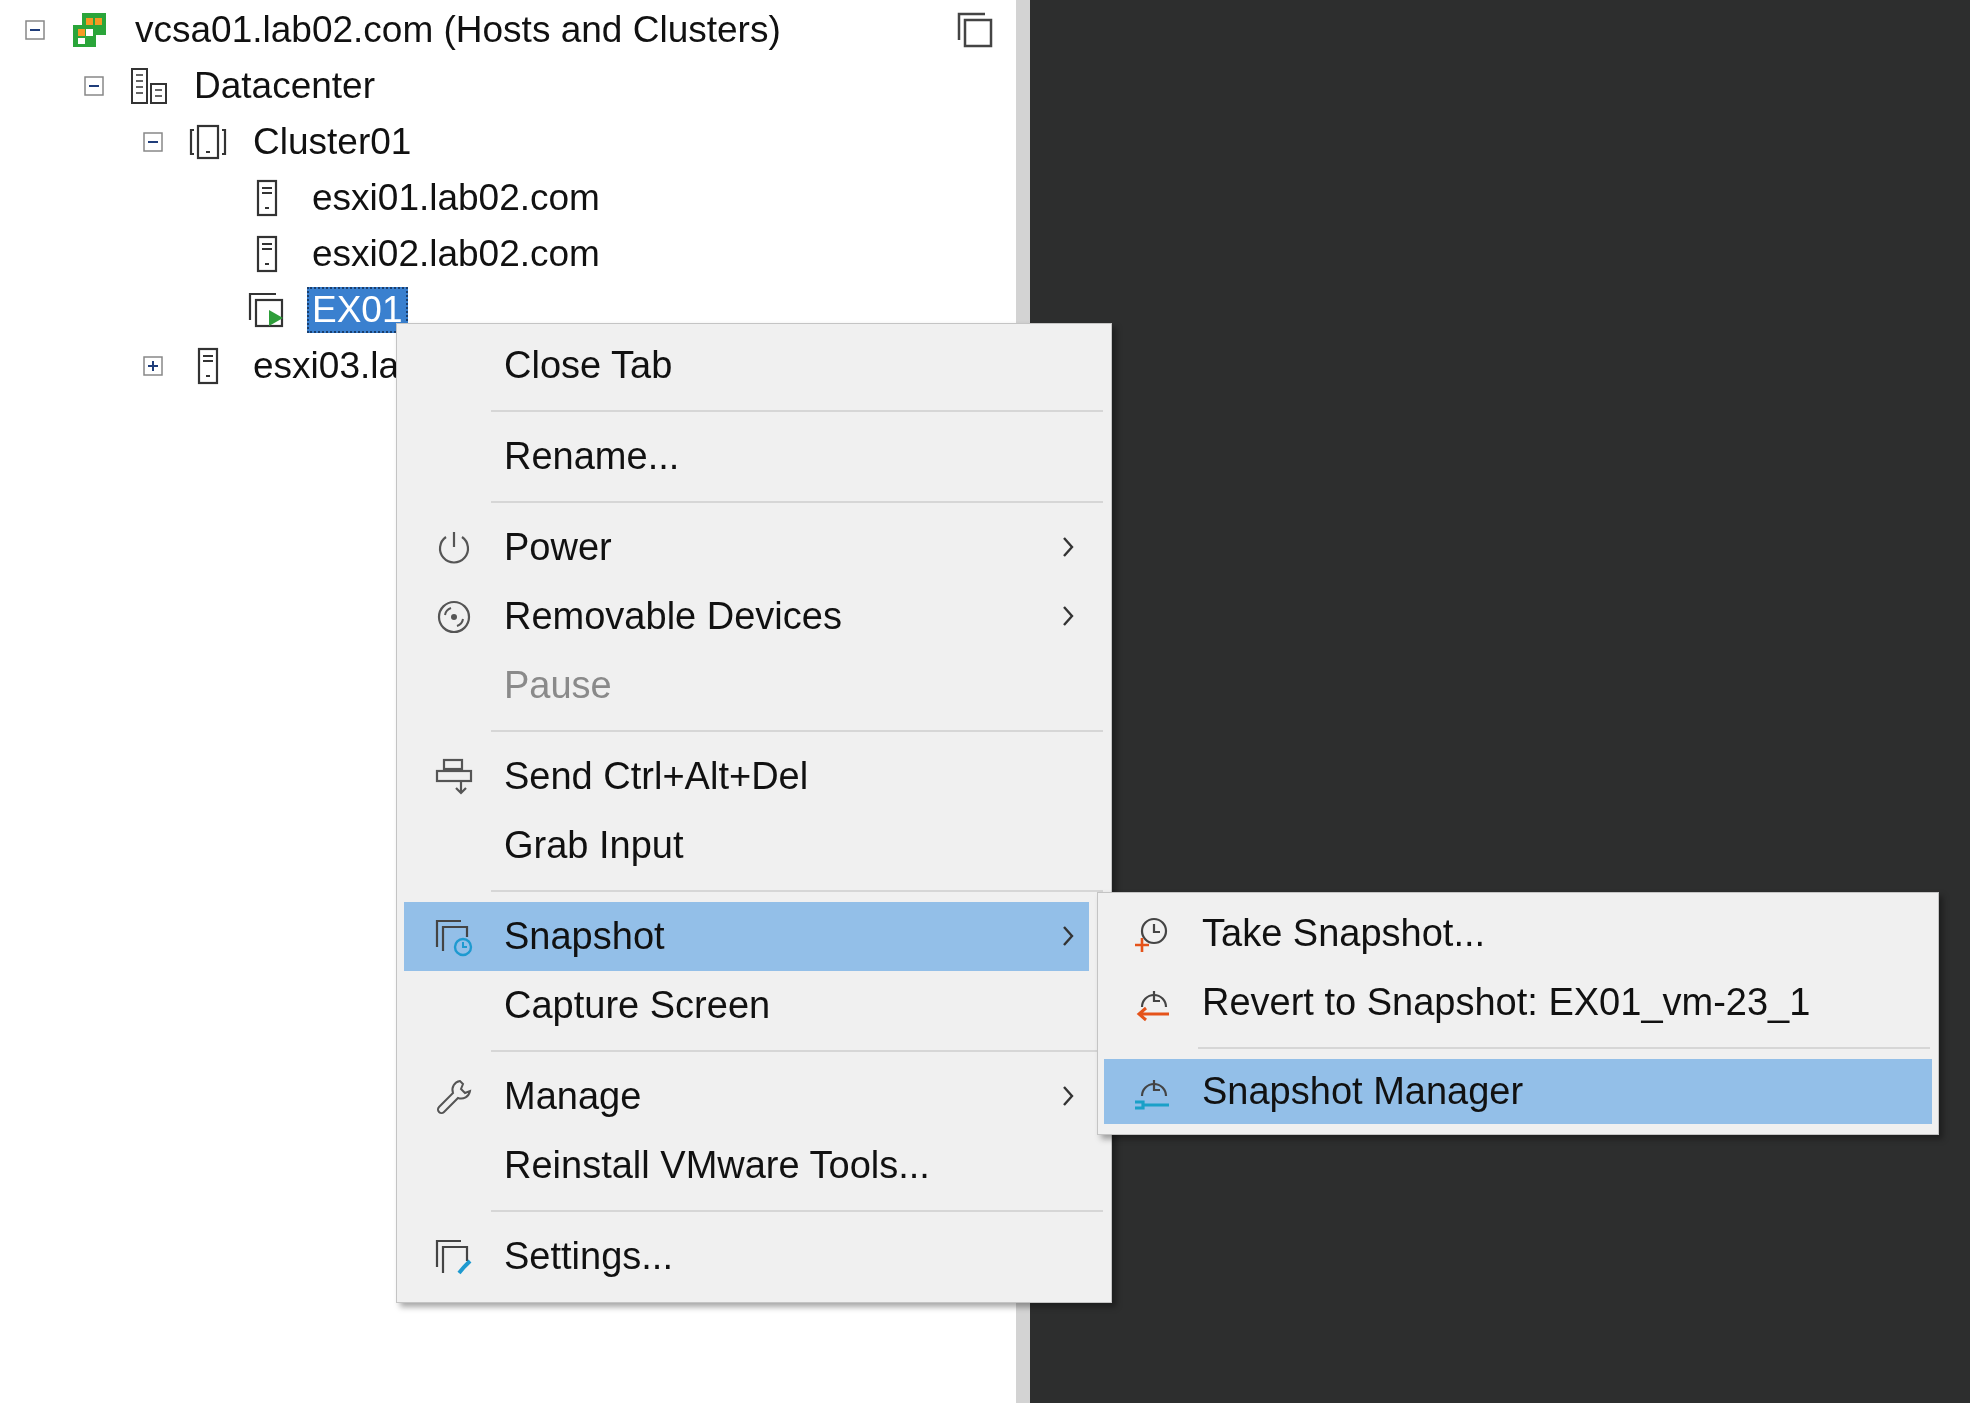  What do you see at coordinates (746, 845) in the screenshot?
I see `menu-item: Grab Input` at bounding box center [746, 845].